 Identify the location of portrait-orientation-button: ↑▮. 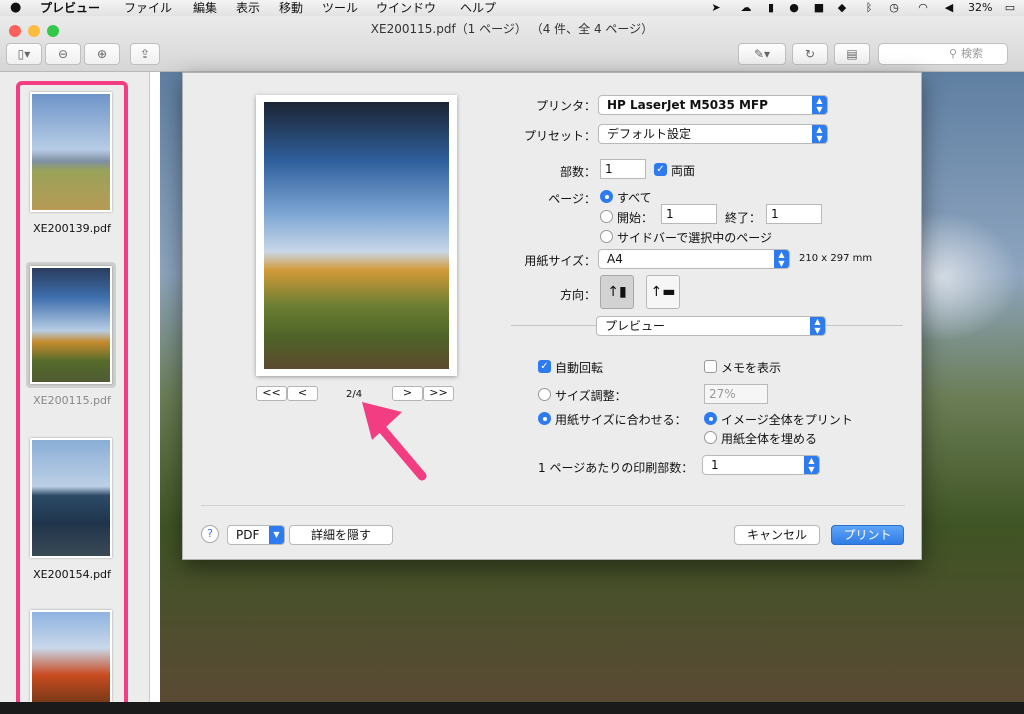
(617, 292).